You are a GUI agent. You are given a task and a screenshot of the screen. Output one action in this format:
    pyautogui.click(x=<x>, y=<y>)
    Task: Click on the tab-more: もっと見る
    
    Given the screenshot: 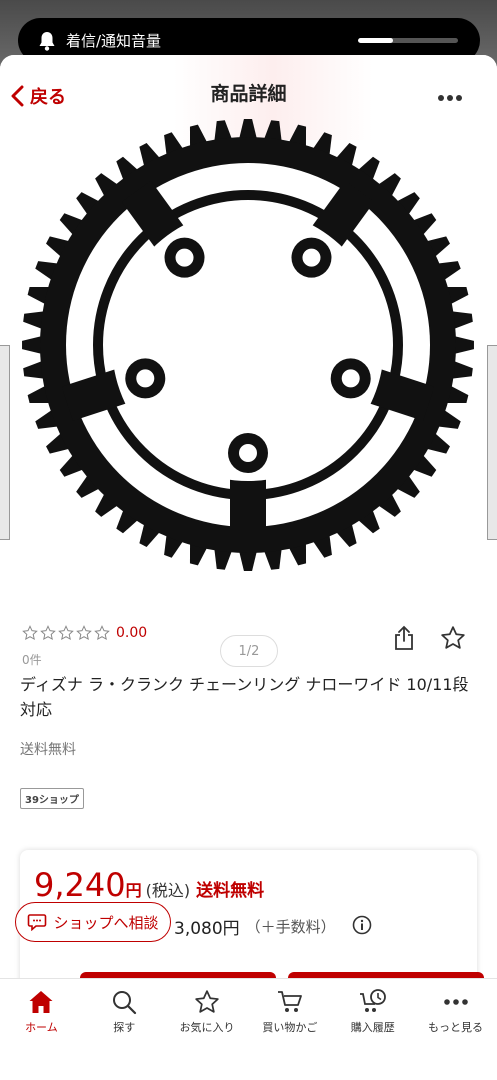 What is the action you would take?
    pyautogui.click(x=456, y=1034)
    